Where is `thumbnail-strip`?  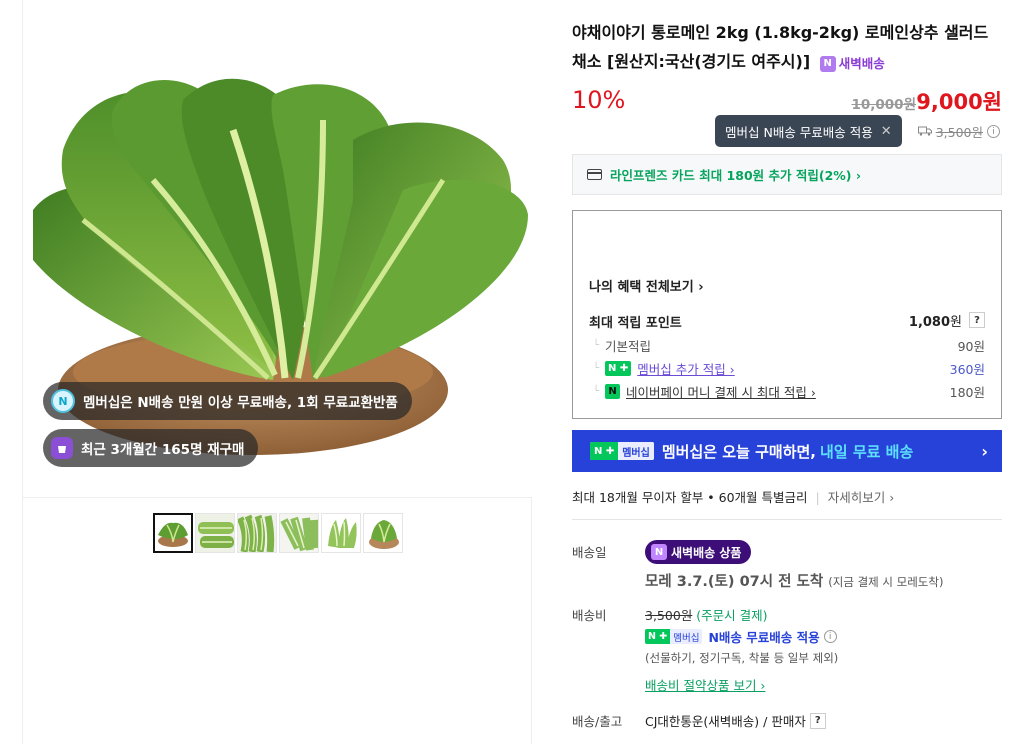
thumbnail-strip is located at coordinates (278, 533).